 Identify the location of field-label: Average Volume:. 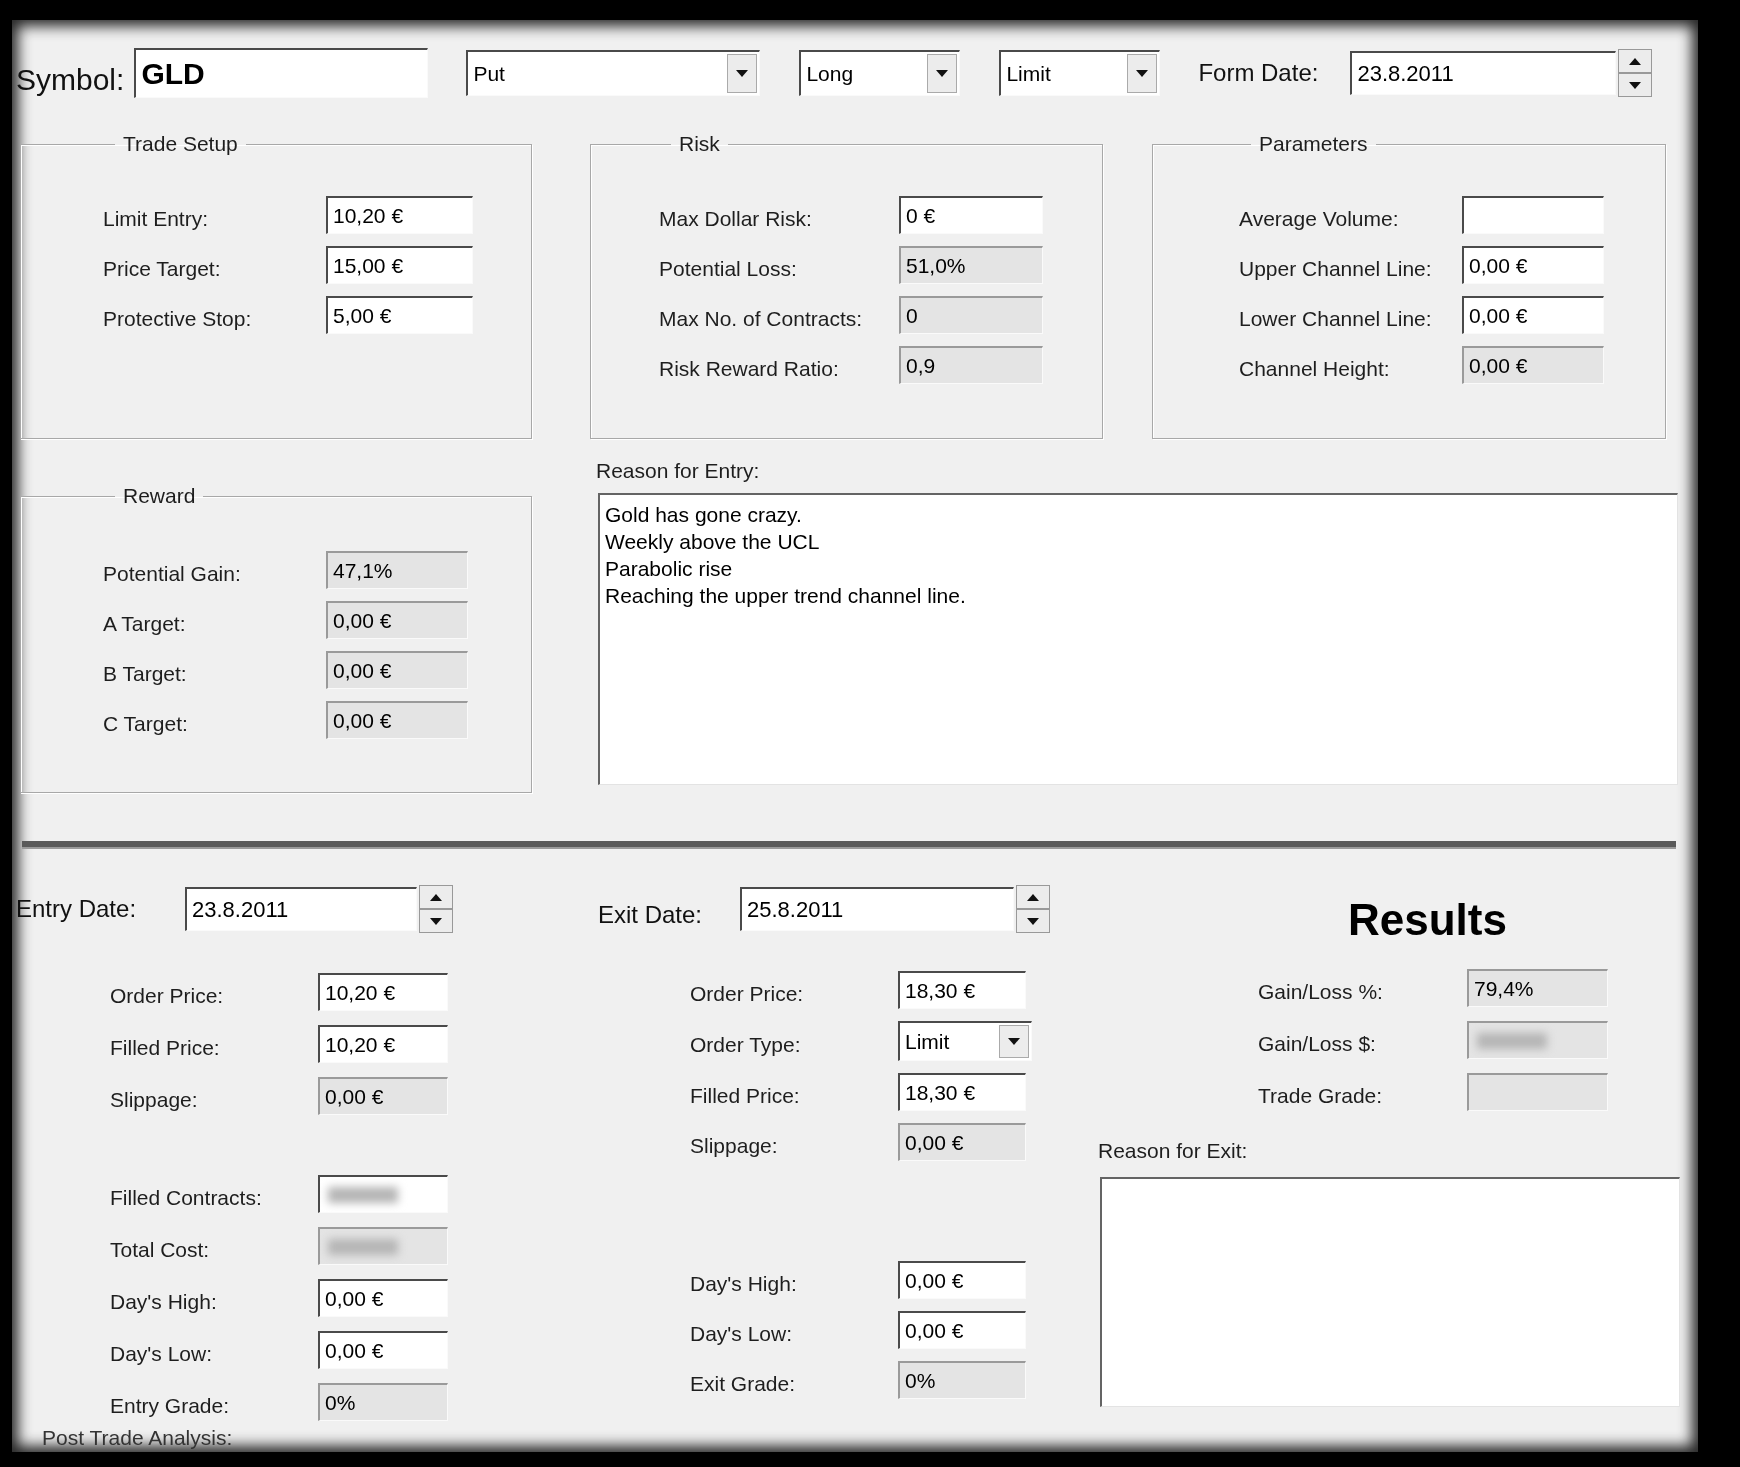
(1319, 218).